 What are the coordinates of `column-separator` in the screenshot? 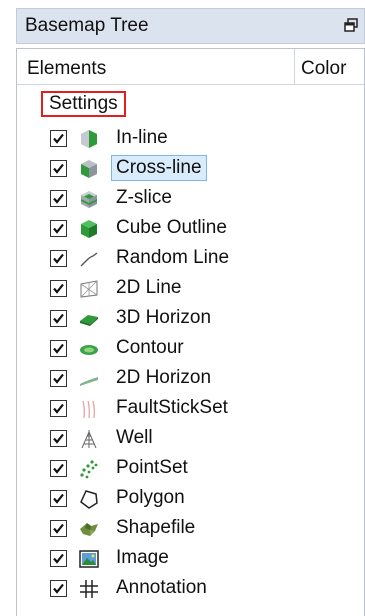 It's located at (294, 67).